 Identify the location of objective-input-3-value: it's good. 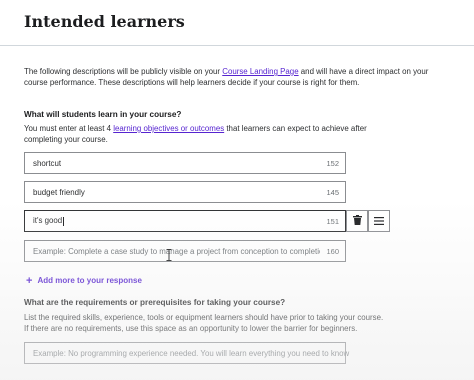
(49, 221).